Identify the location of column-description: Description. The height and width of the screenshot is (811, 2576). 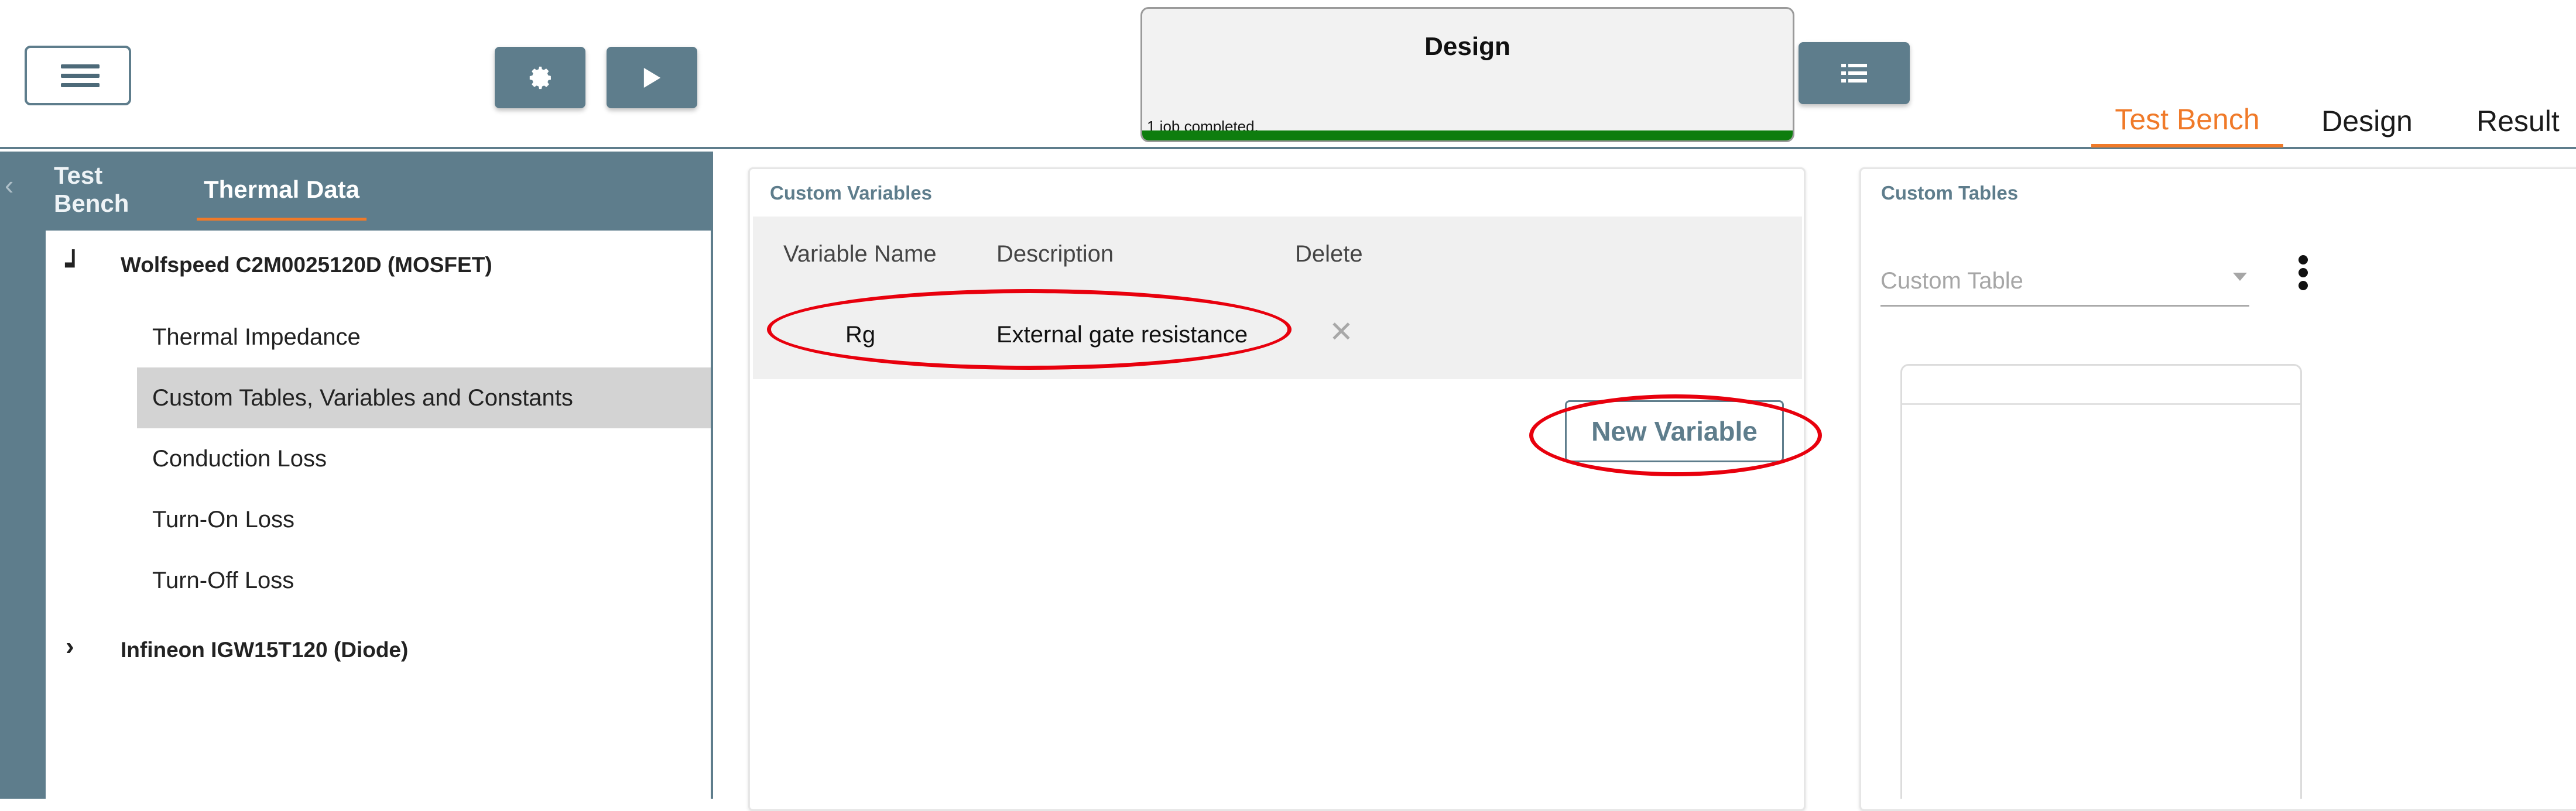
(1055, 254).